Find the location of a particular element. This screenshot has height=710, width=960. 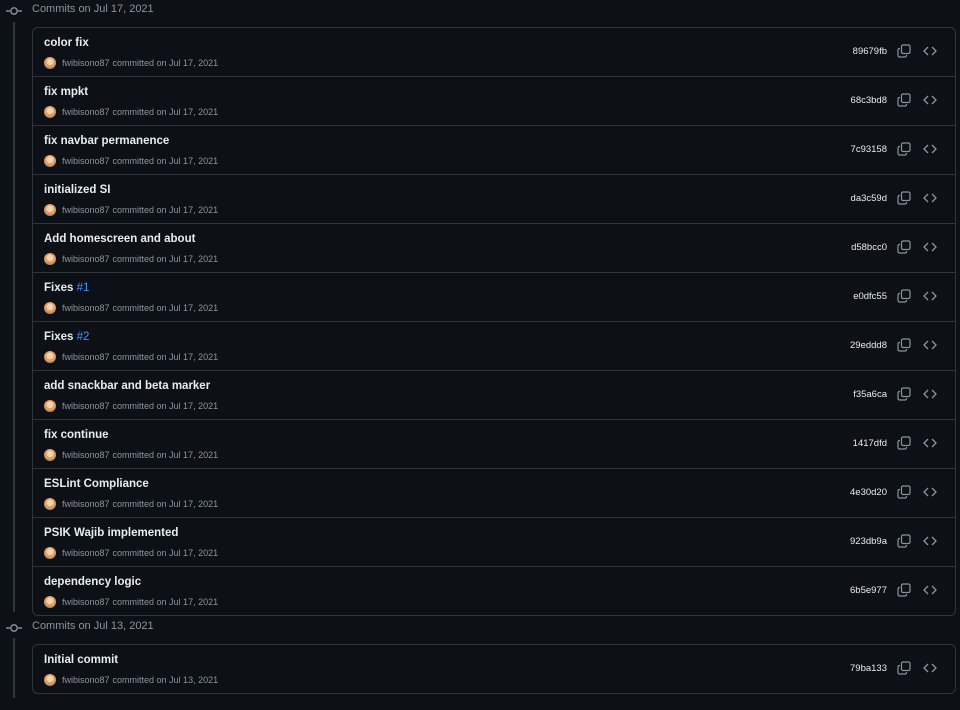

commit-message-text: fix mpkt is located at coordinates (66, 92).